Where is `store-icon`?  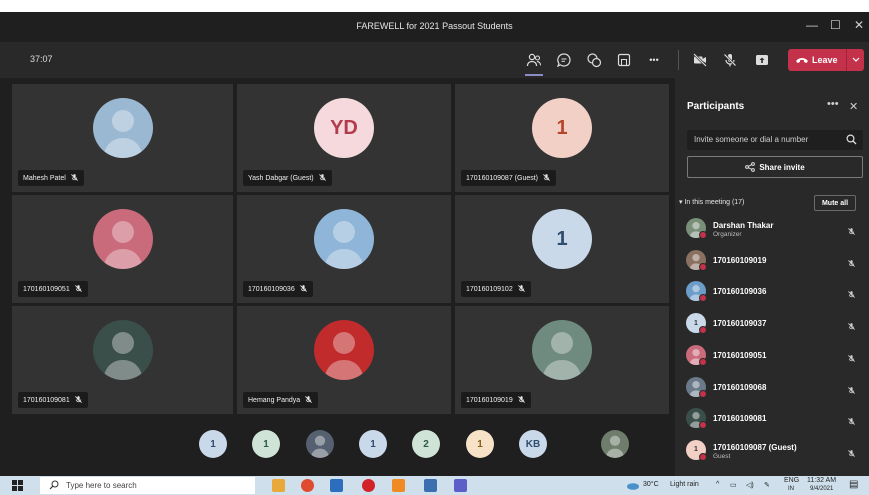
store-icon is located at coordinates (430, 485).